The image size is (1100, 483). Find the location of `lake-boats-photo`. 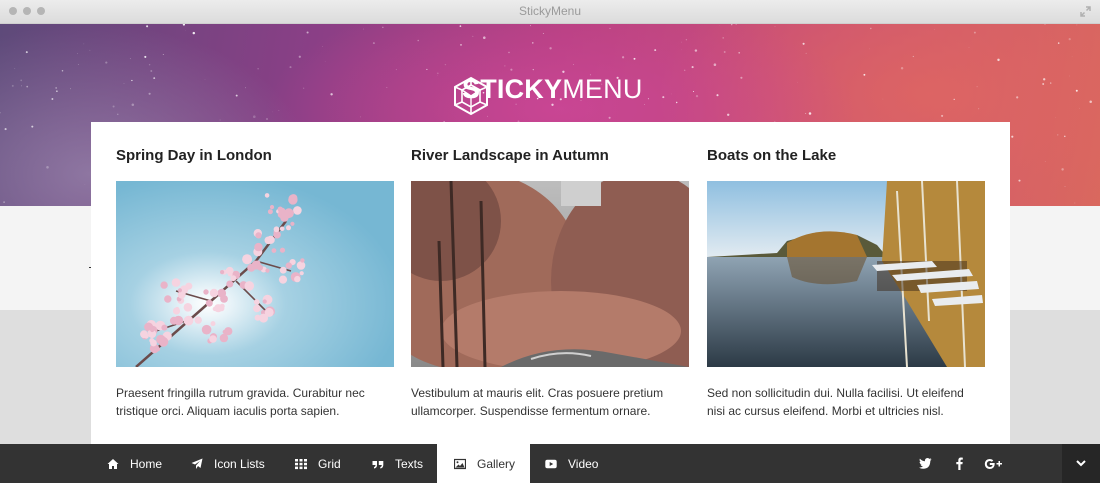

lake-boats-photo is located at coordinates (846, 274).